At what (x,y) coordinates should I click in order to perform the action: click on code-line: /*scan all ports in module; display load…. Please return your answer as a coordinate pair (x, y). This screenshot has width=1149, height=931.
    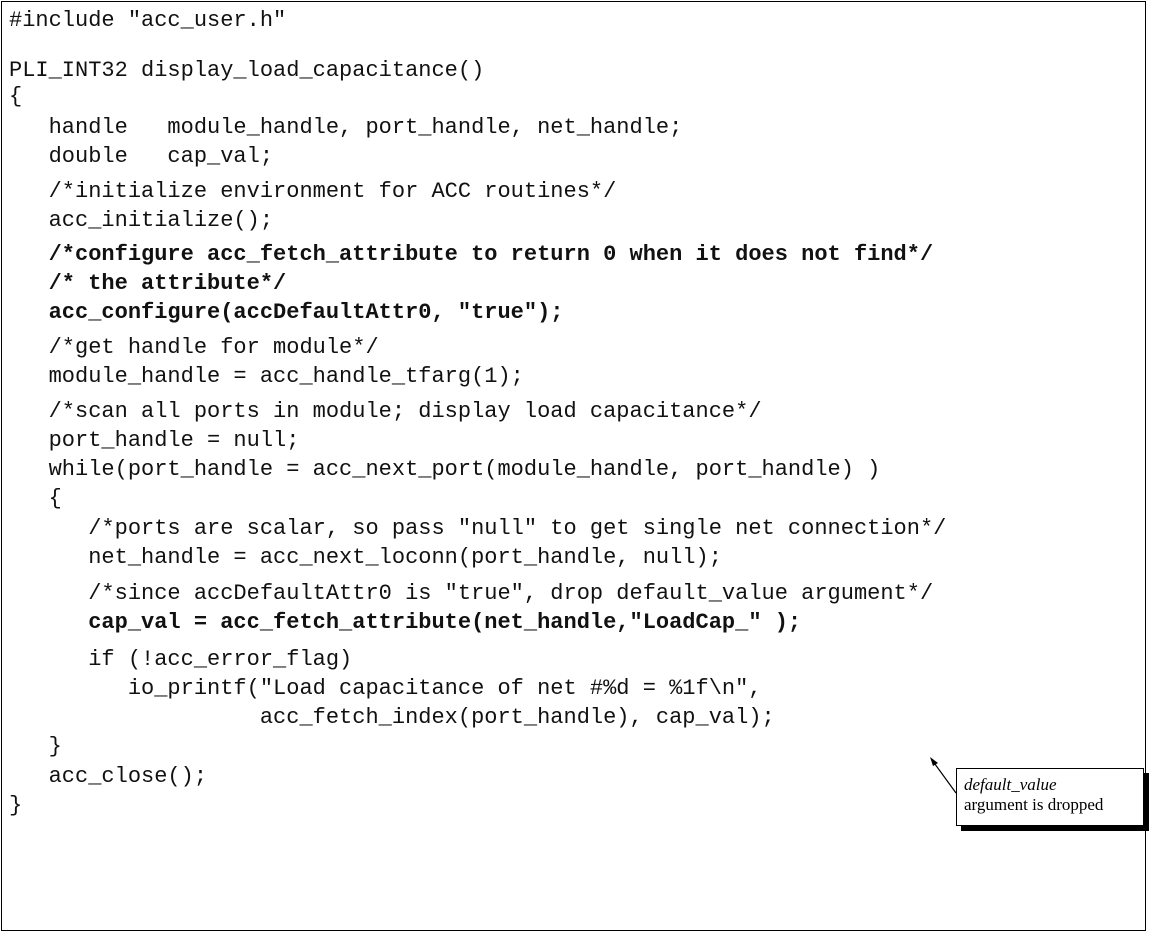
    Looking at the image, I should click on (385, 411).